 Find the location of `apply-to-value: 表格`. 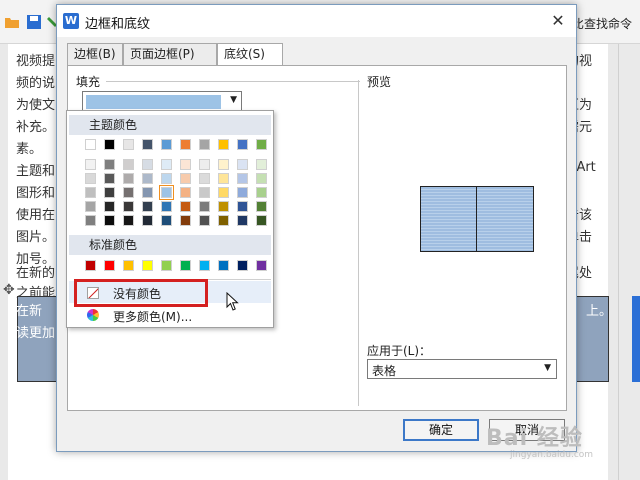

apply-to-value: 表格 is located at coordinates (384, 371).